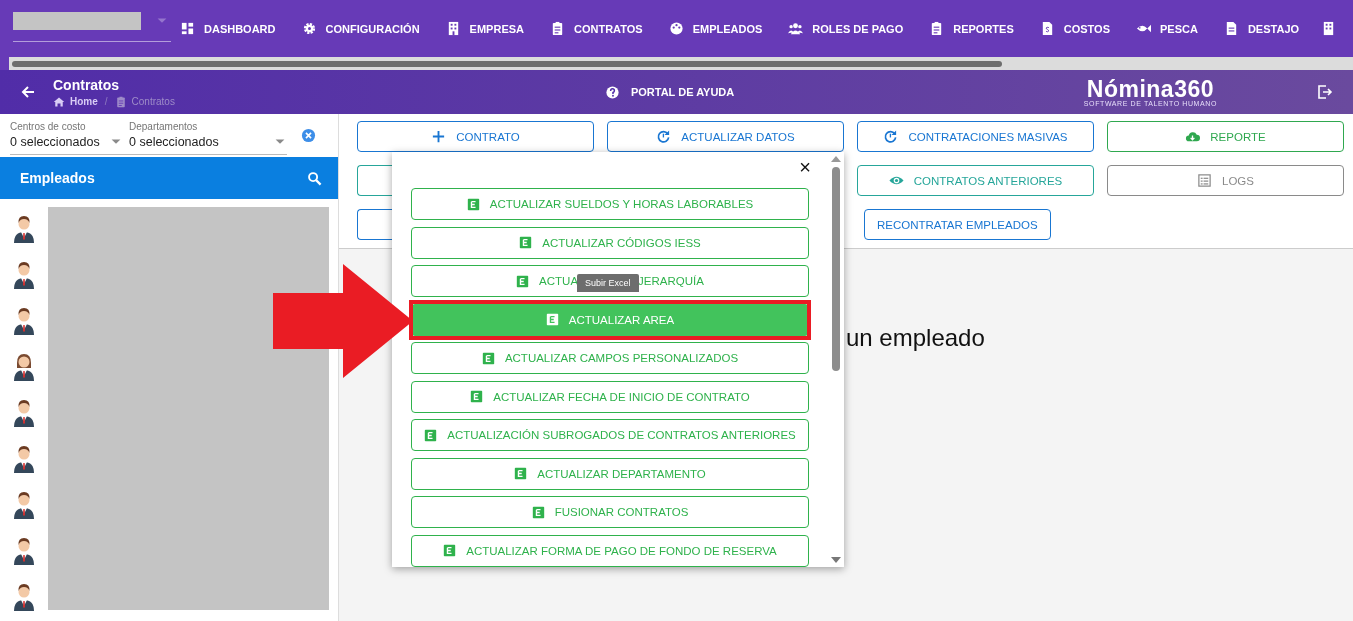 The width and height of the screenshot is (1353, 621). Describe the element at coordinates (608, 283) in the screenshot. I see `tooltip: Subir Excel` at that location.